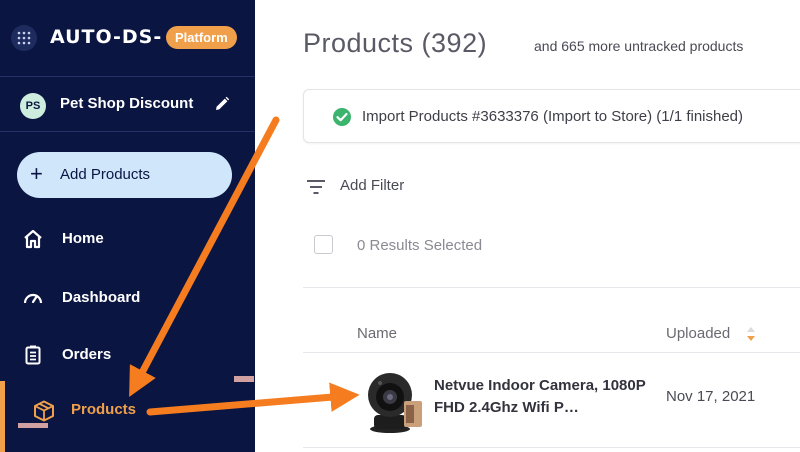  What do you see at coordinates (105, 174) in the screenshot?
I see `add-products-label: Add Products` at bounding box center [105, 174].